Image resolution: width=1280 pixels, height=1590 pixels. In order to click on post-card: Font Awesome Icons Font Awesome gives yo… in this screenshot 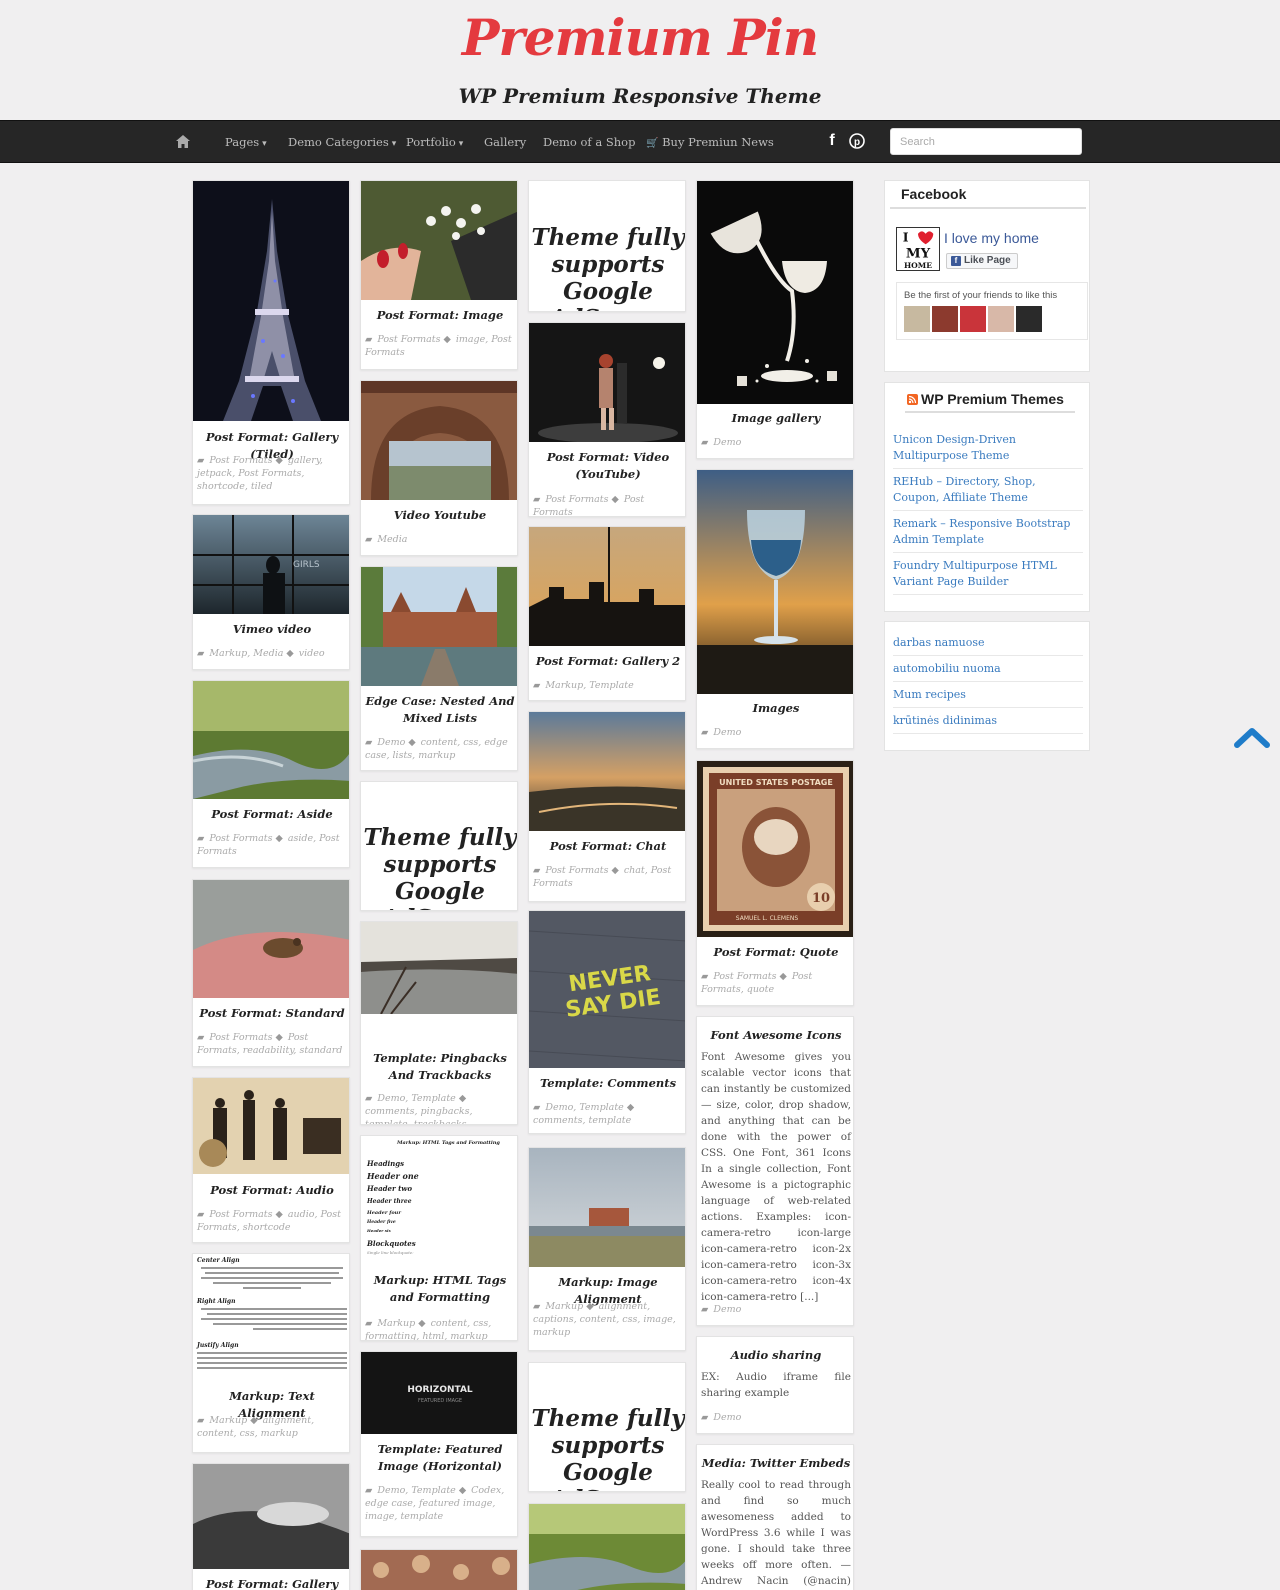, I will do `click(775, 1171)`.